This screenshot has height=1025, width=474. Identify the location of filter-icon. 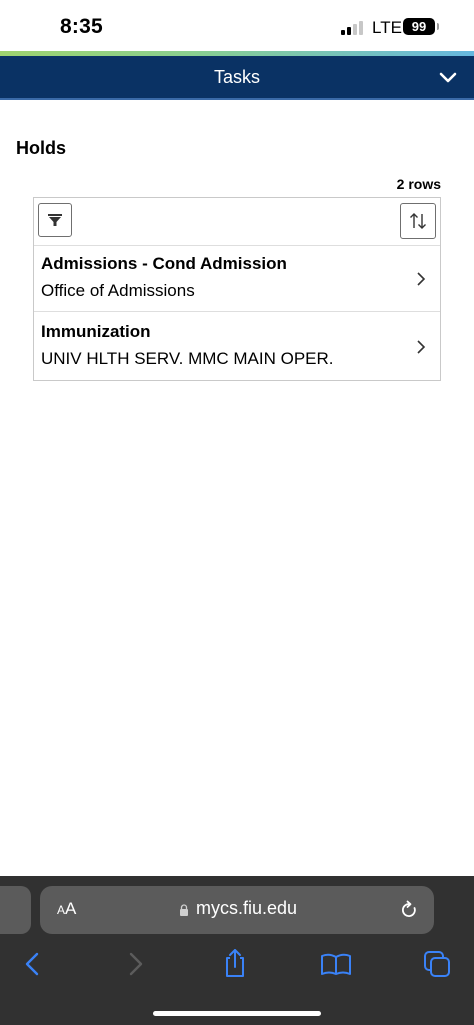
(55, 220).